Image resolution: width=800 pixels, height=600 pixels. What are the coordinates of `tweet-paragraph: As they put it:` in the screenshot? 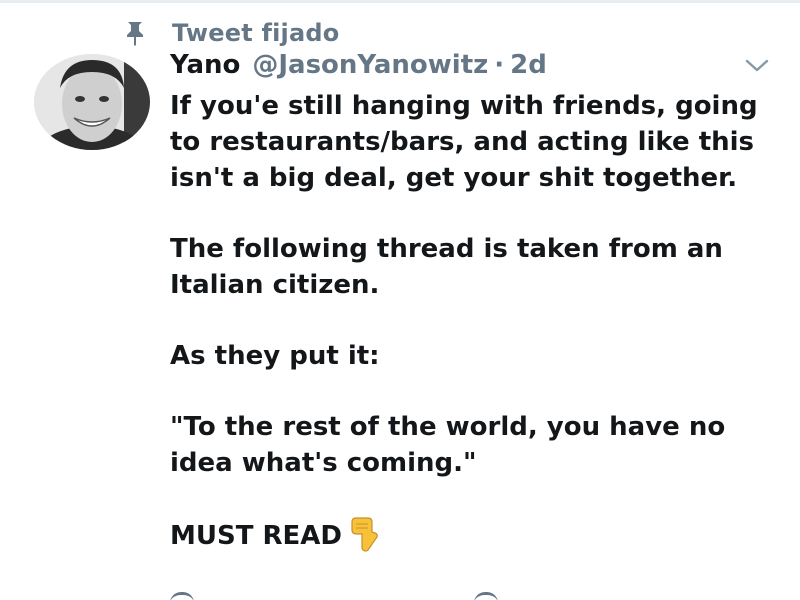 It's located at (275, 356).